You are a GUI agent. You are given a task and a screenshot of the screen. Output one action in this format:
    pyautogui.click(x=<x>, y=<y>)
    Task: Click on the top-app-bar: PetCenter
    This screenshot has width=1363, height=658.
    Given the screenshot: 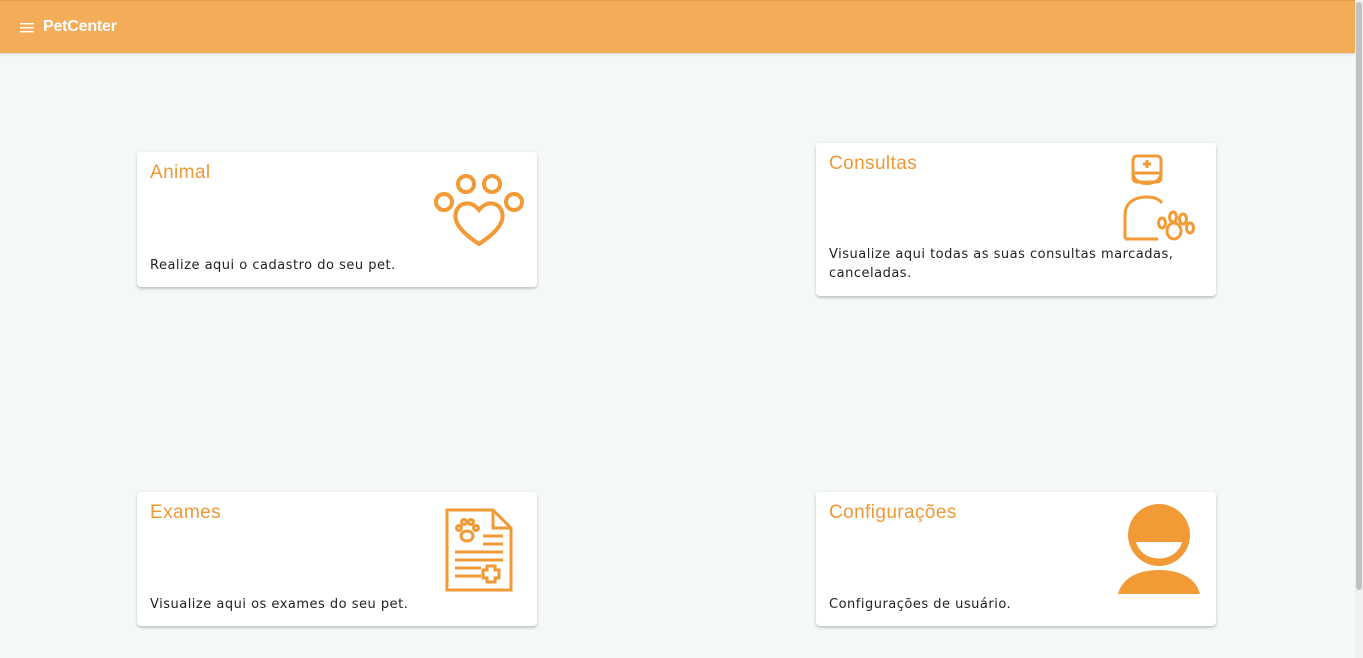 What is the action you would take?
    pyautogui.click(x=677, y=26)
    